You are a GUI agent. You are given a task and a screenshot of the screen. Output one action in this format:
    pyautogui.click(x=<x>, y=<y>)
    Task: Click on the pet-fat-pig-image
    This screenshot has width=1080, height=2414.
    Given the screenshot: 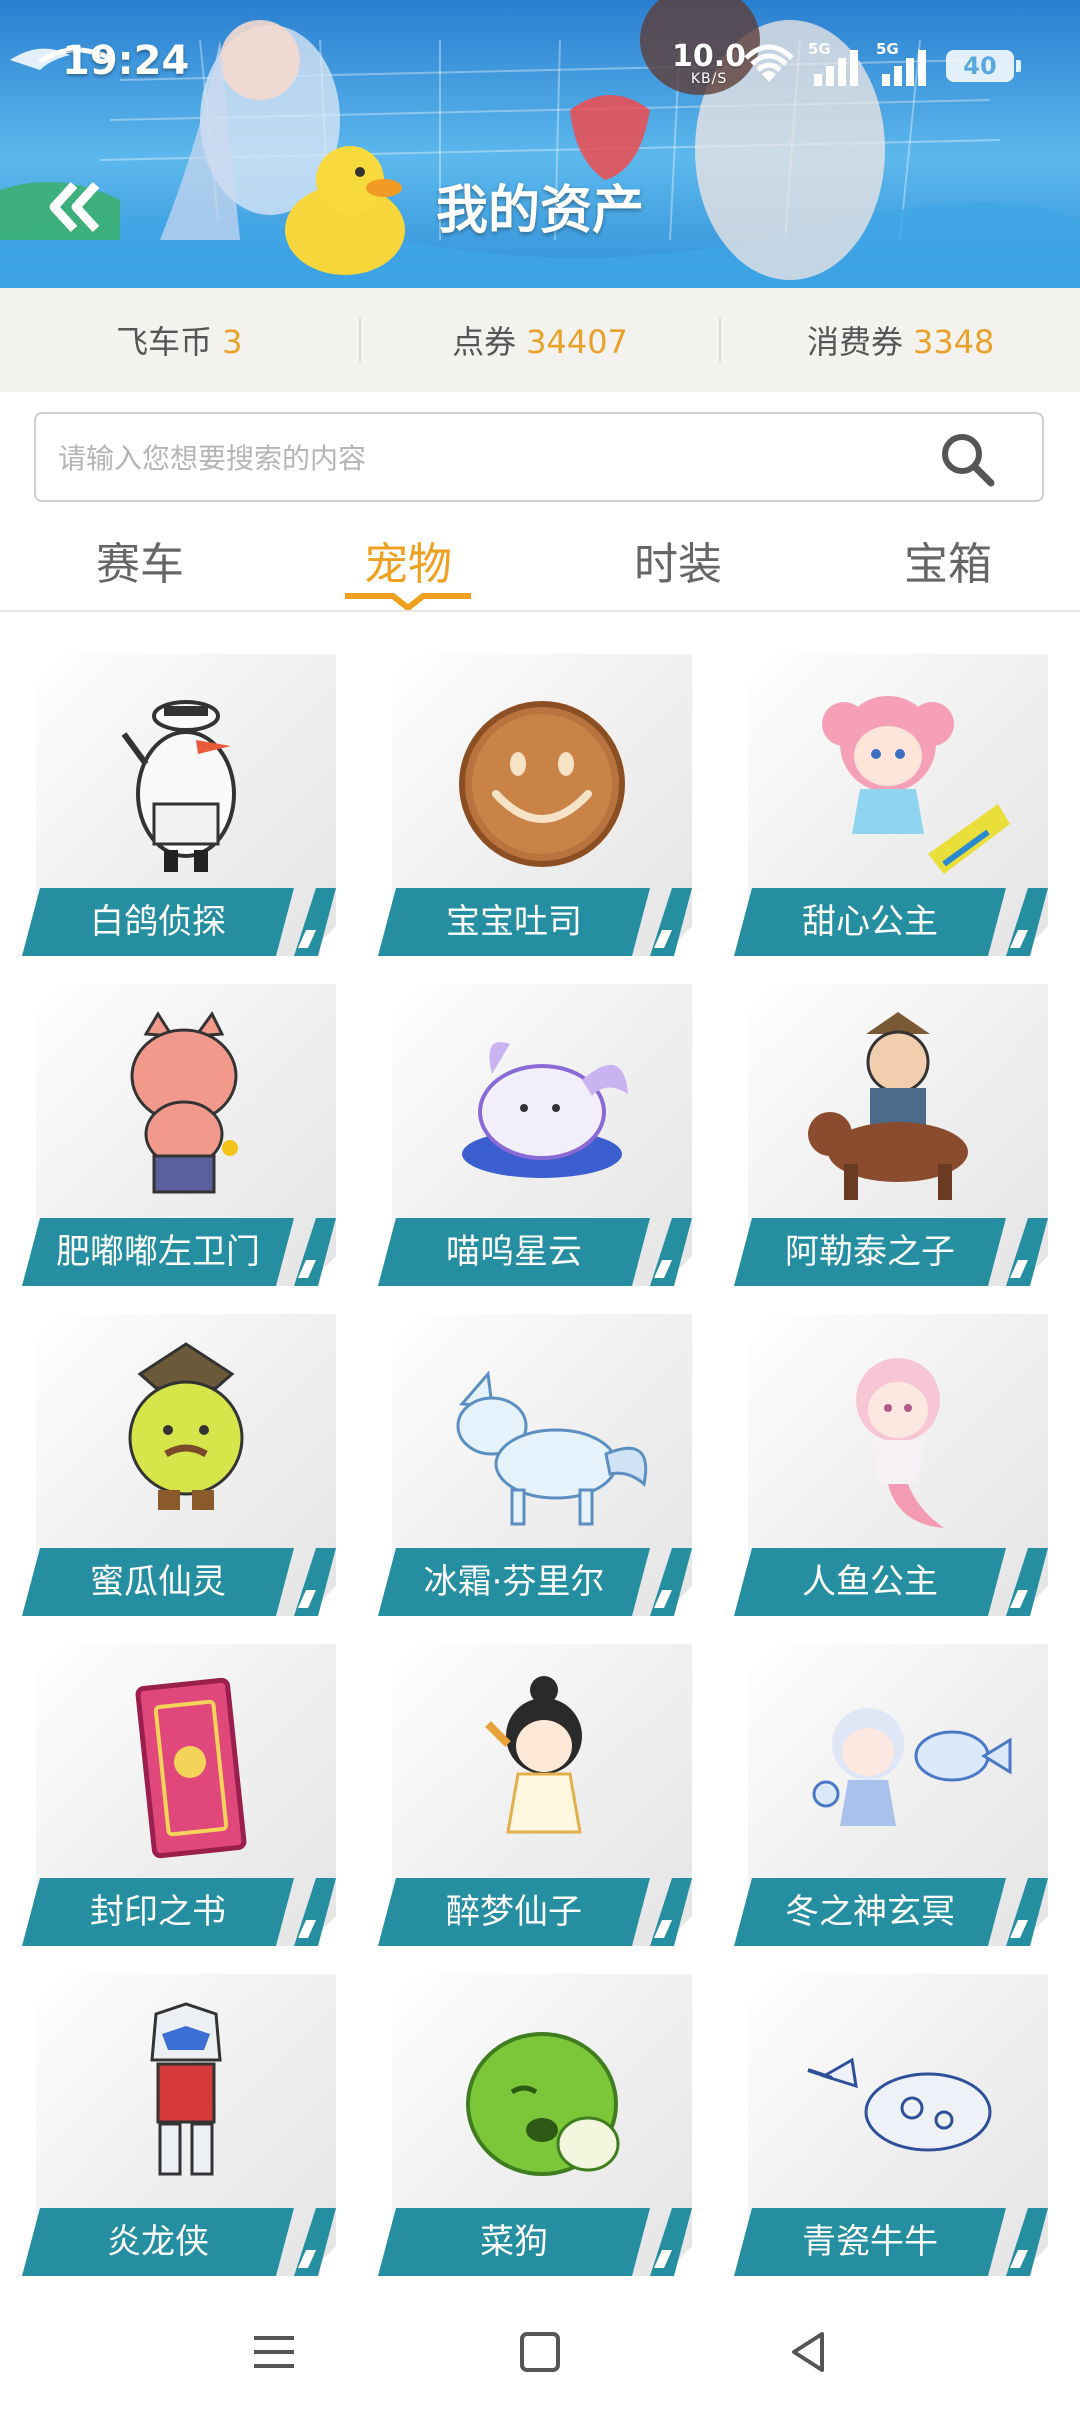 What is the action you would take?
    pyautogui.click(x=184, y=1102)
    